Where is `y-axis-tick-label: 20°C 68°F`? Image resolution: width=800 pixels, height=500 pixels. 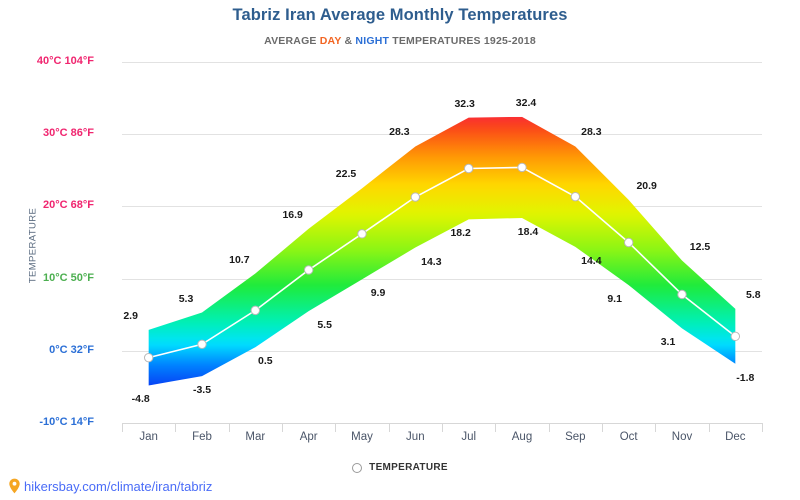 y-axis-tick-label: 20°C 68°F is located at coordinates (68, 205).